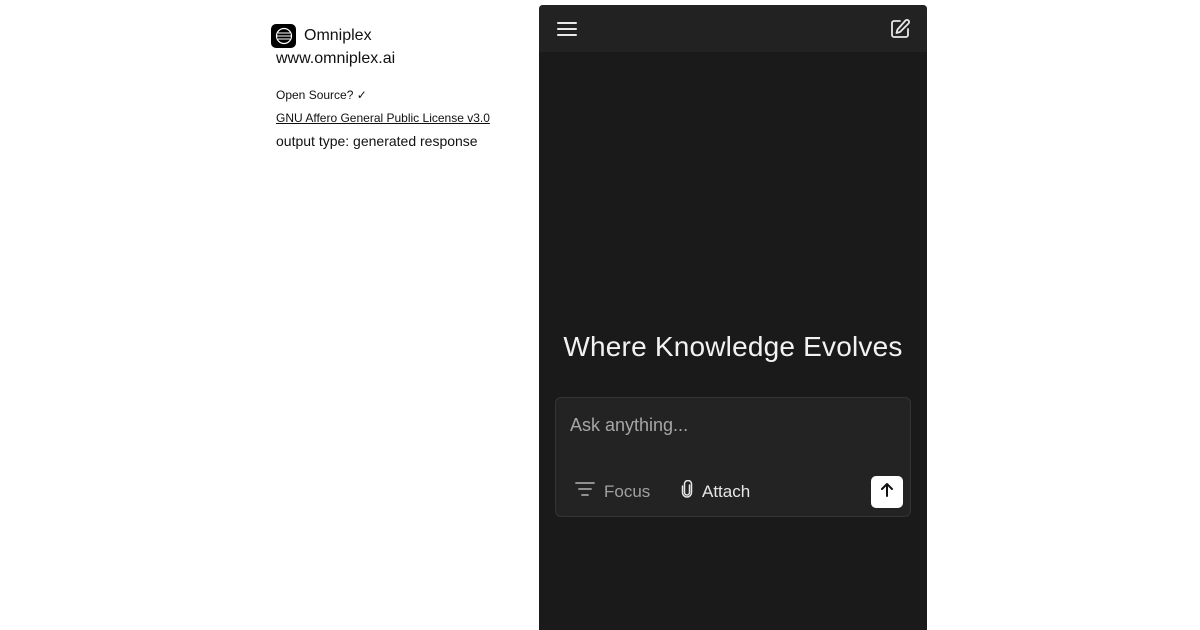 The image size is (1200, 630). I want to click on attach-button: Attach, so click(715, 491).